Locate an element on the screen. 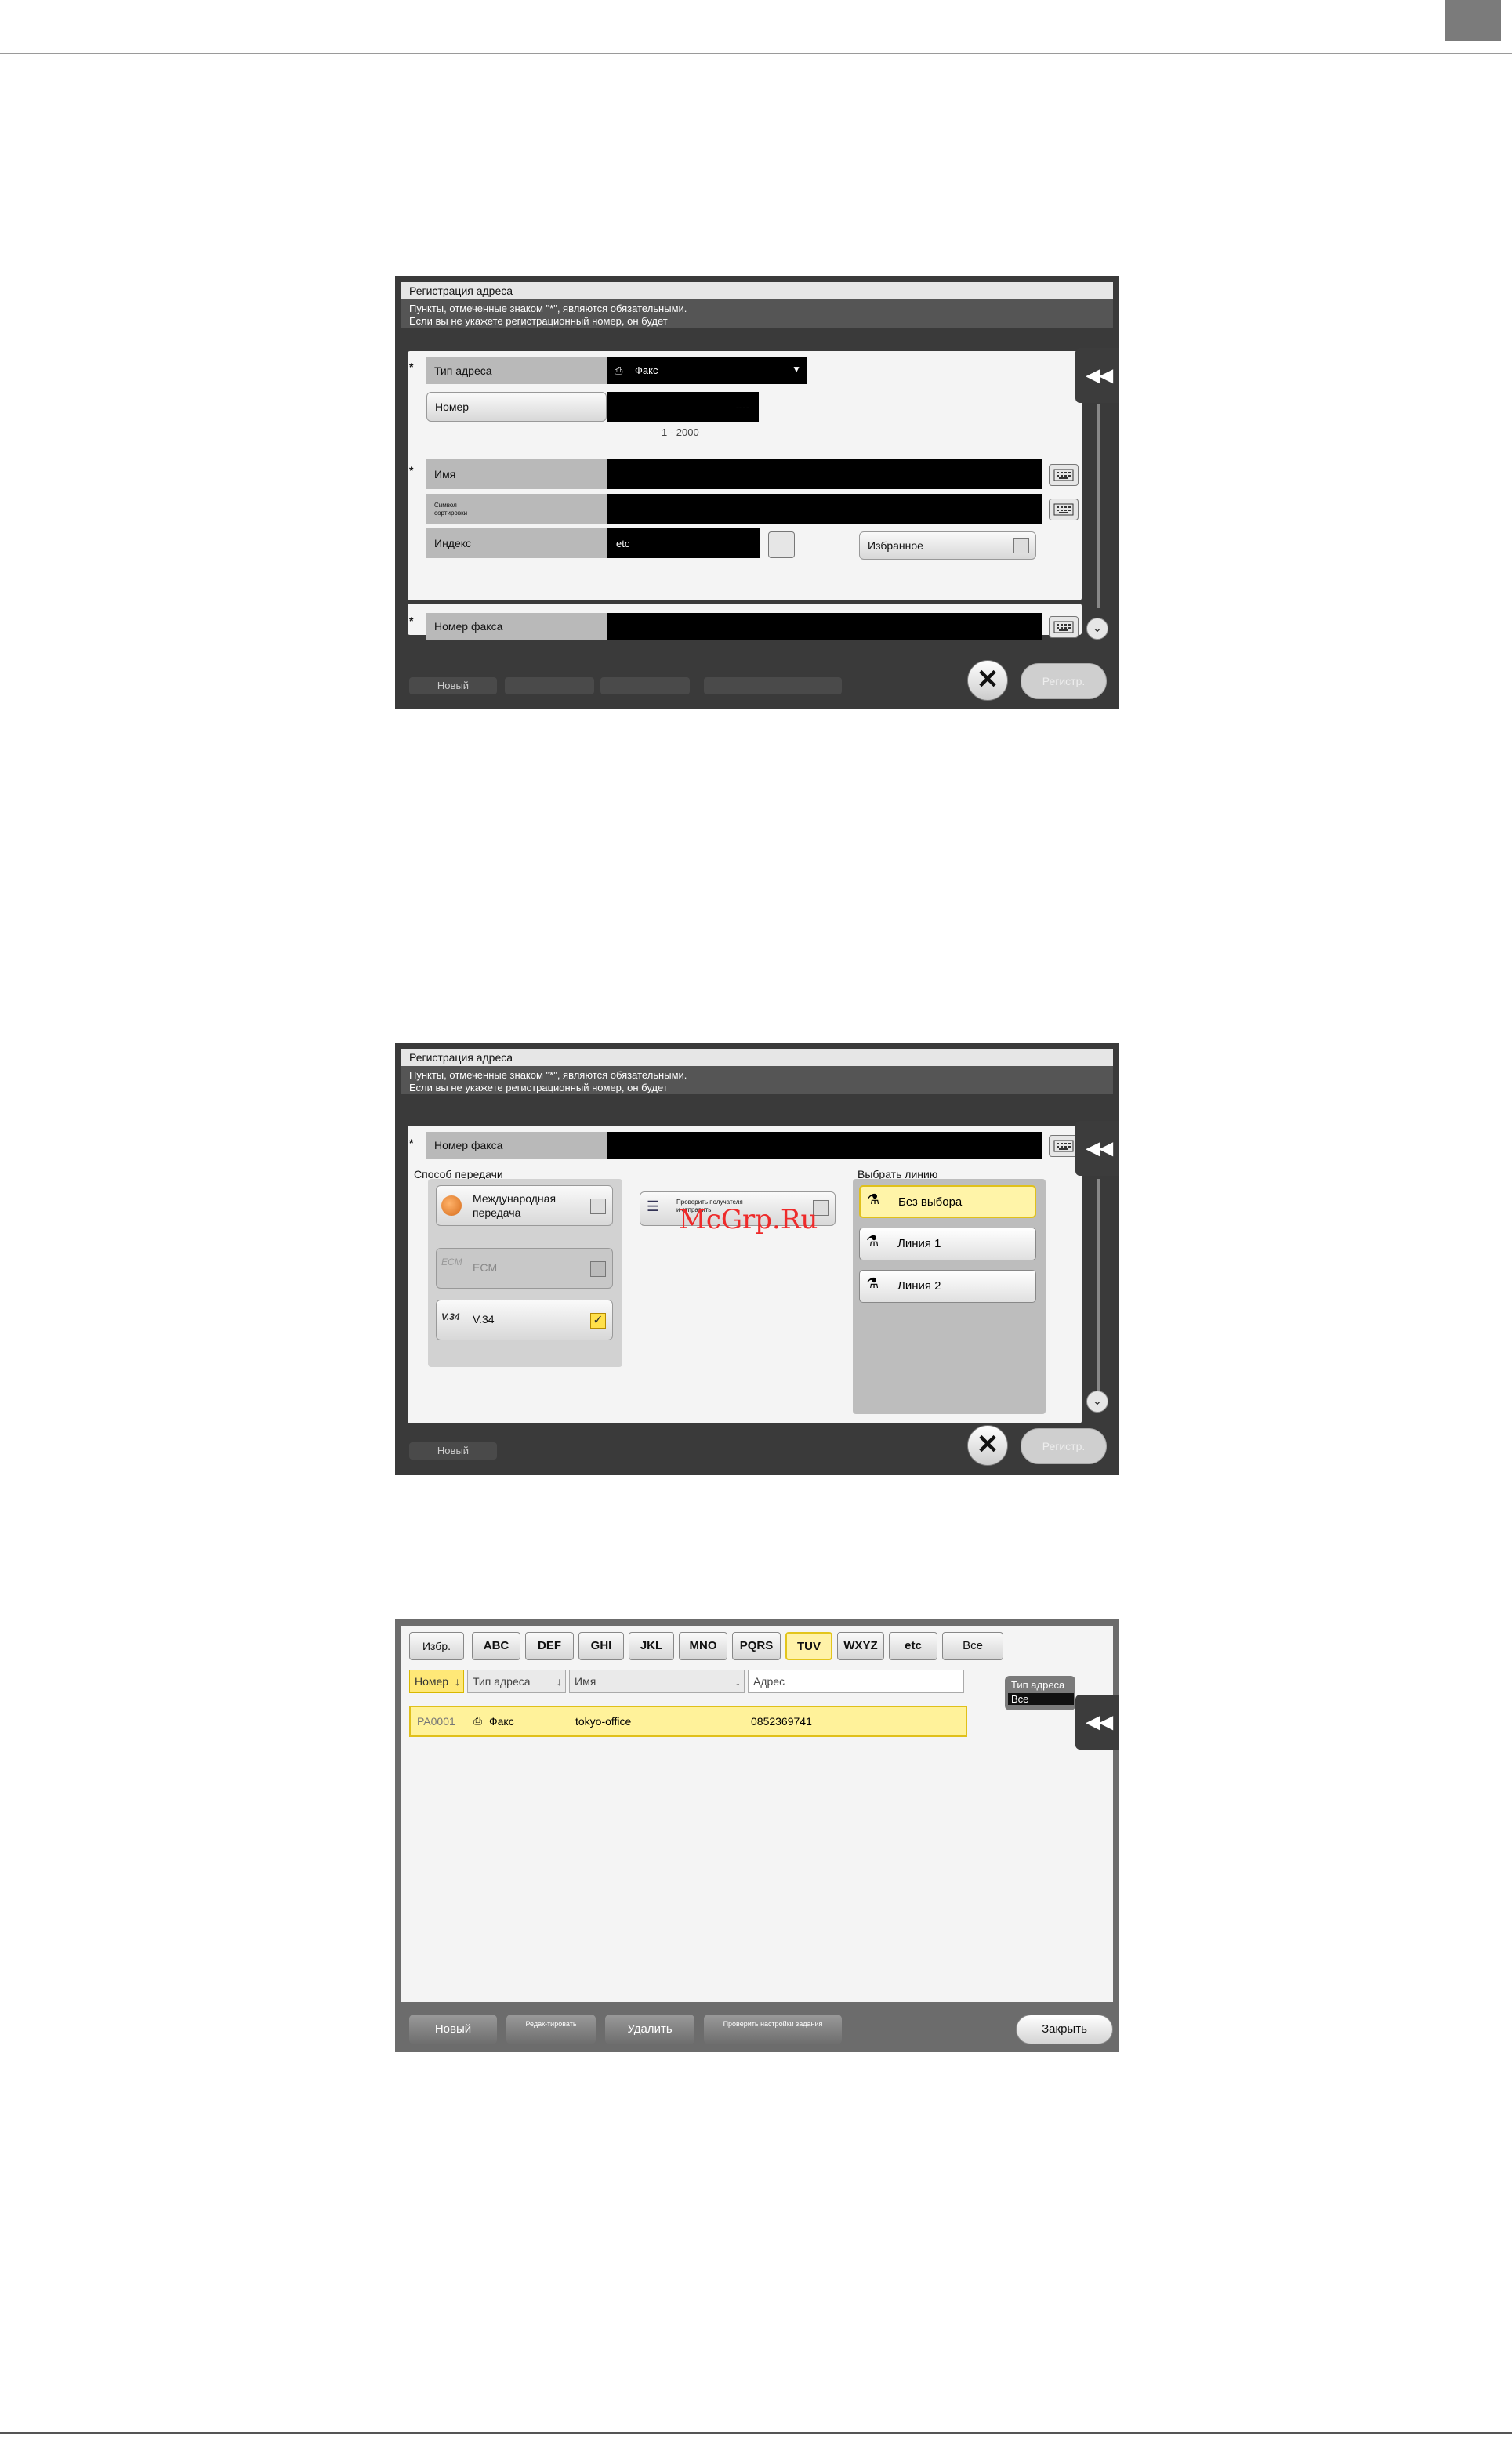  intl-label-line-2: передача is located at coordinates (497, 1212).